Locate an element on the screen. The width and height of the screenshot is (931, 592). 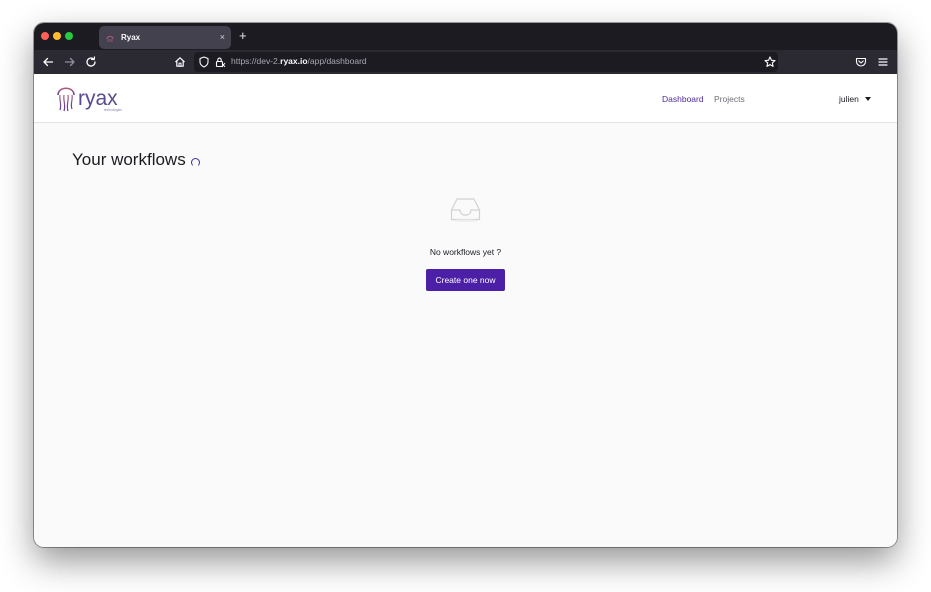
user-menu: julien is located at coordinates (855, 99).